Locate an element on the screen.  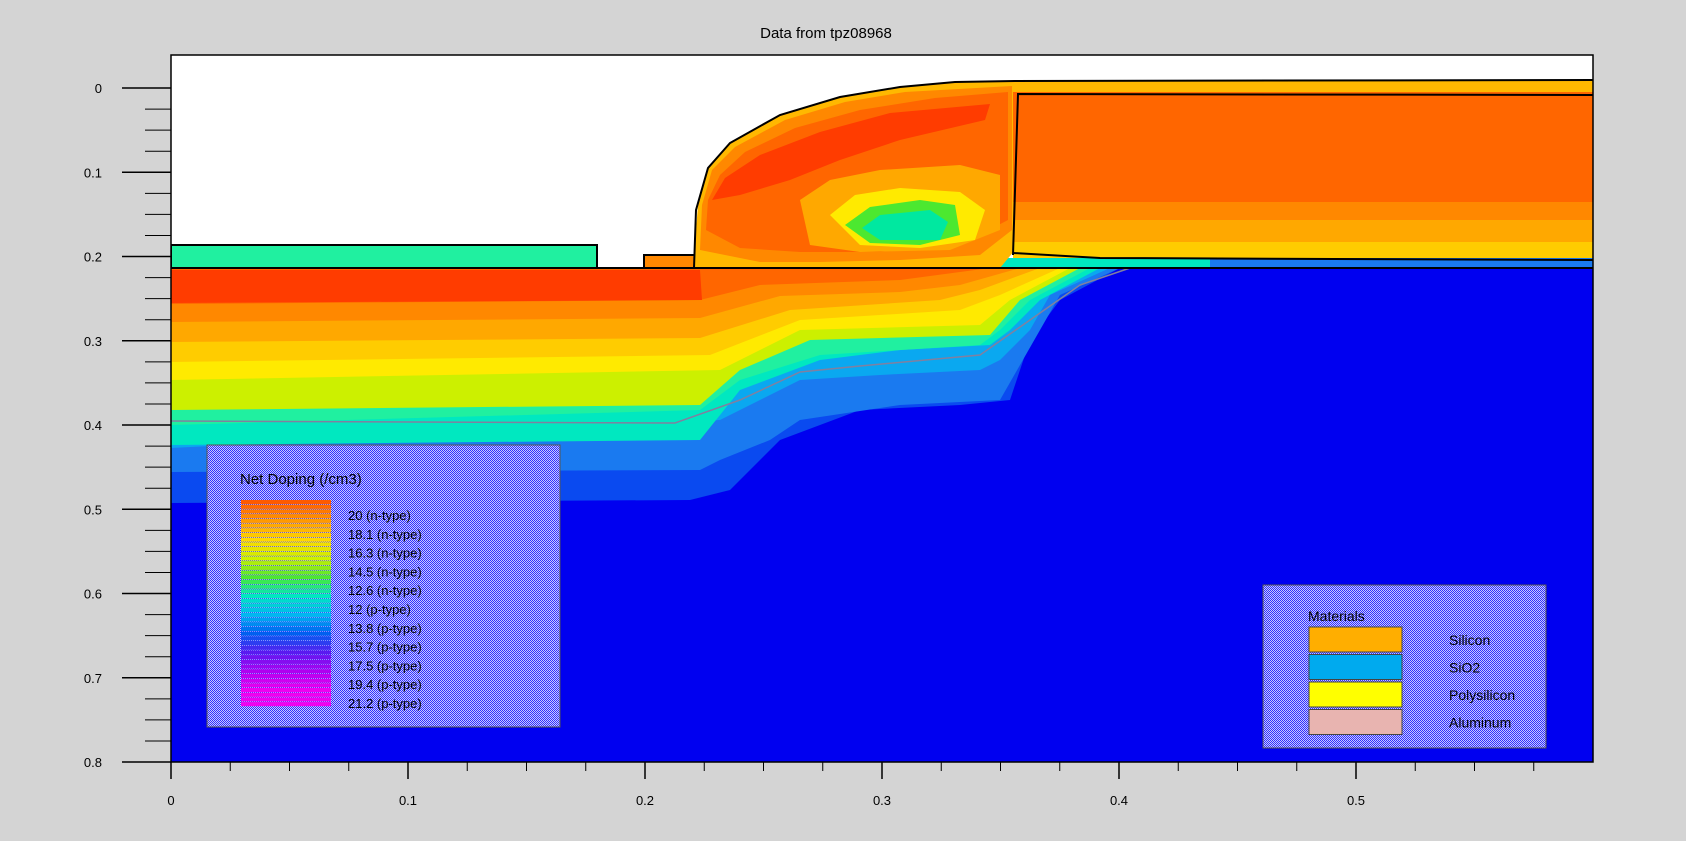
doping-legend-label: 18.1 (n-type) is located at coordinates (385, 534).